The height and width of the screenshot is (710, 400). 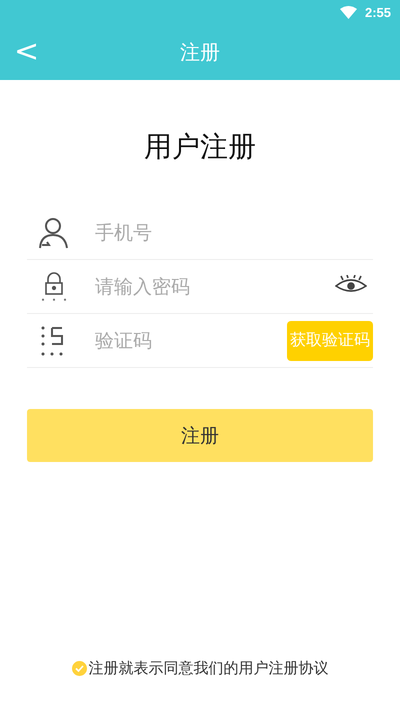 What do you see at coordinates (179, 340) in the screenshot?
I see `code-field: 验证码` at bounding box center [179, 340].